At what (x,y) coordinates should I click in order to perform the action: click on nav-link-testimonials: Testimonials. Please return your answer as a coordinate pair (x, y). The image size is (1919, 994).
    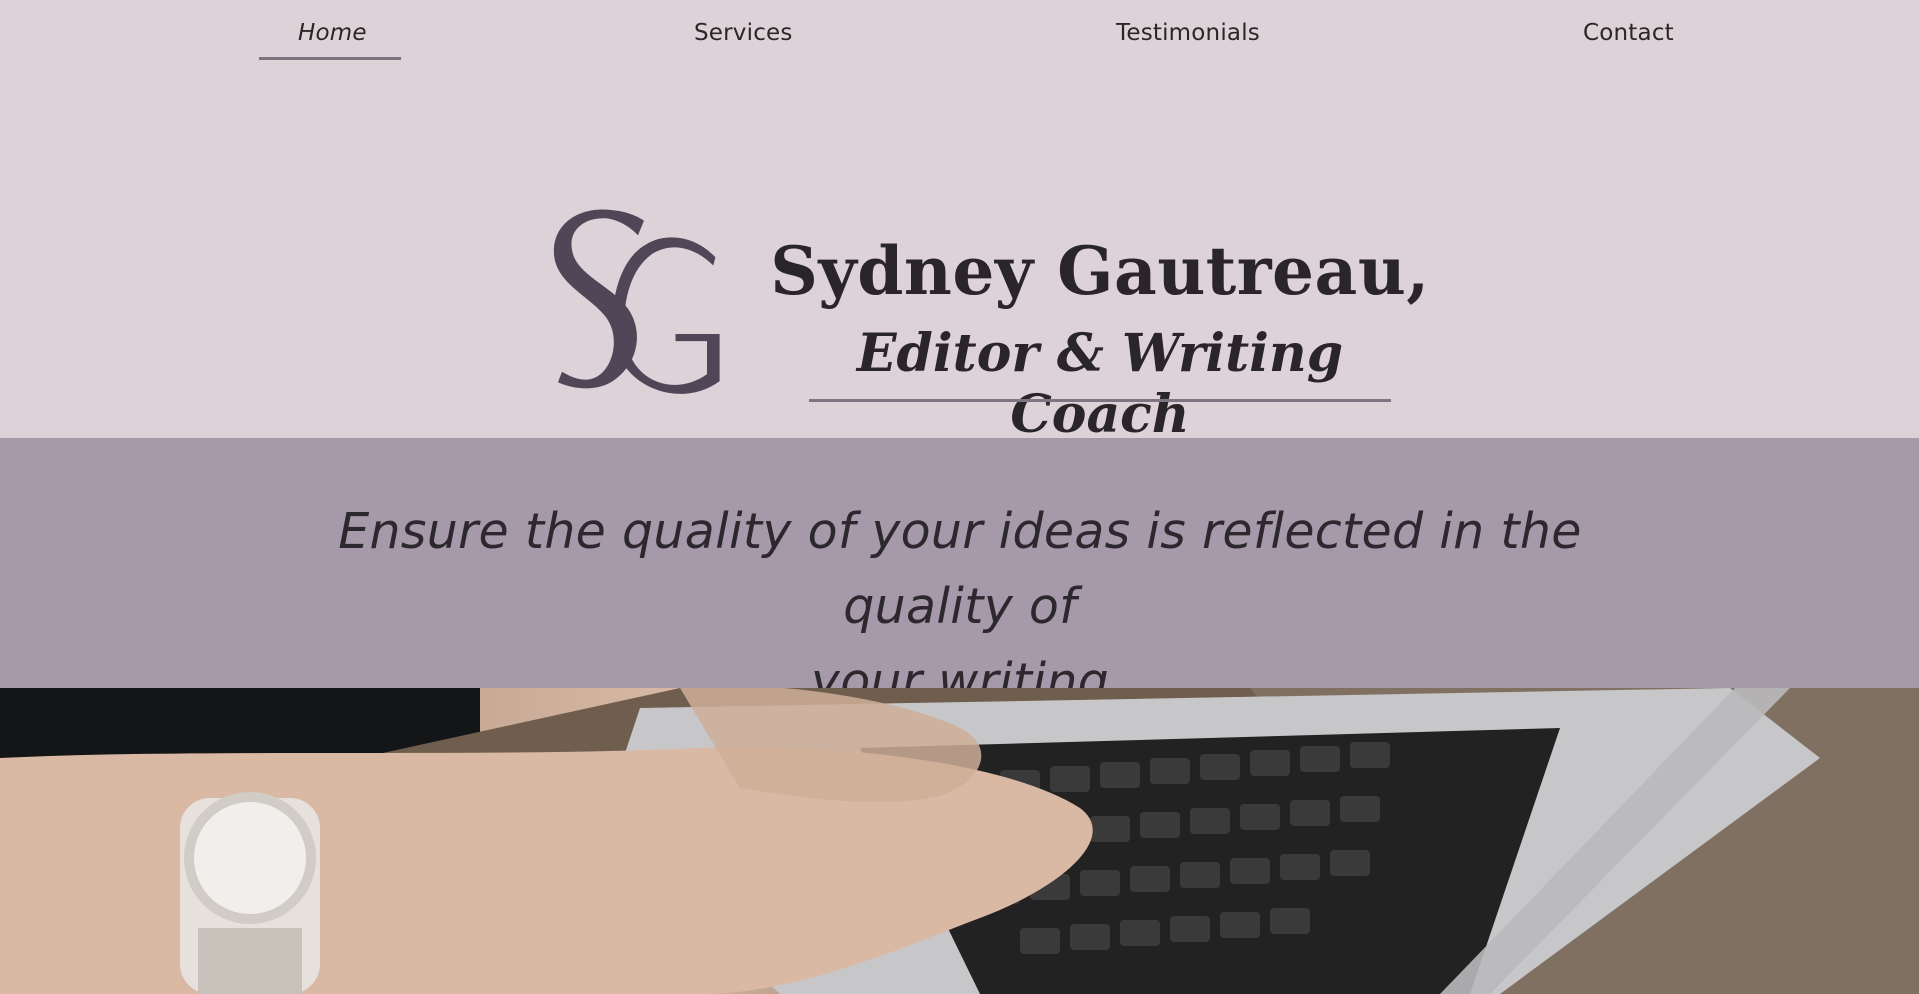
    Looking at the image, I should click on (1188, 33).